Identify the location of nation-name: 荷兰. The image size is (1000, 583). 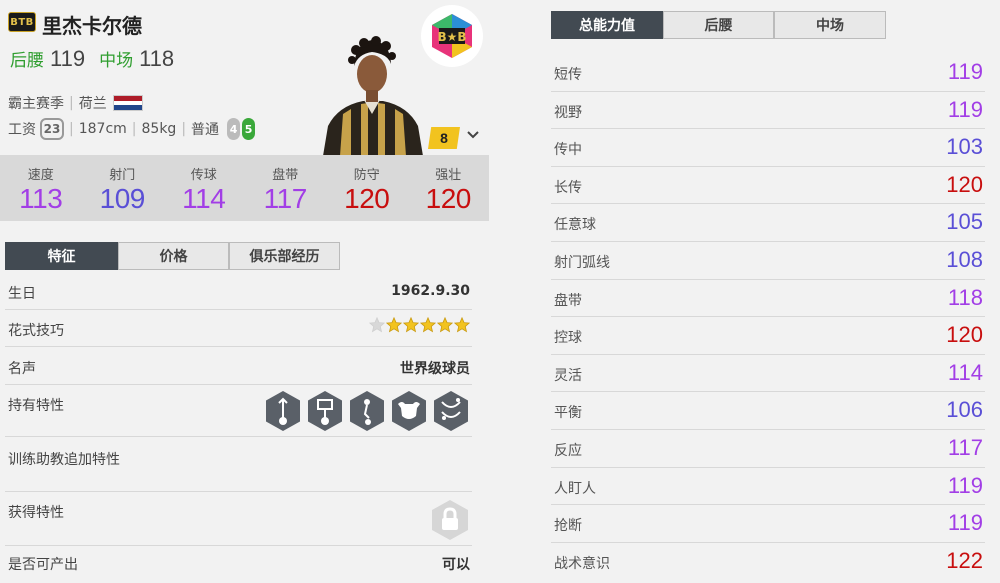
(92, 104).